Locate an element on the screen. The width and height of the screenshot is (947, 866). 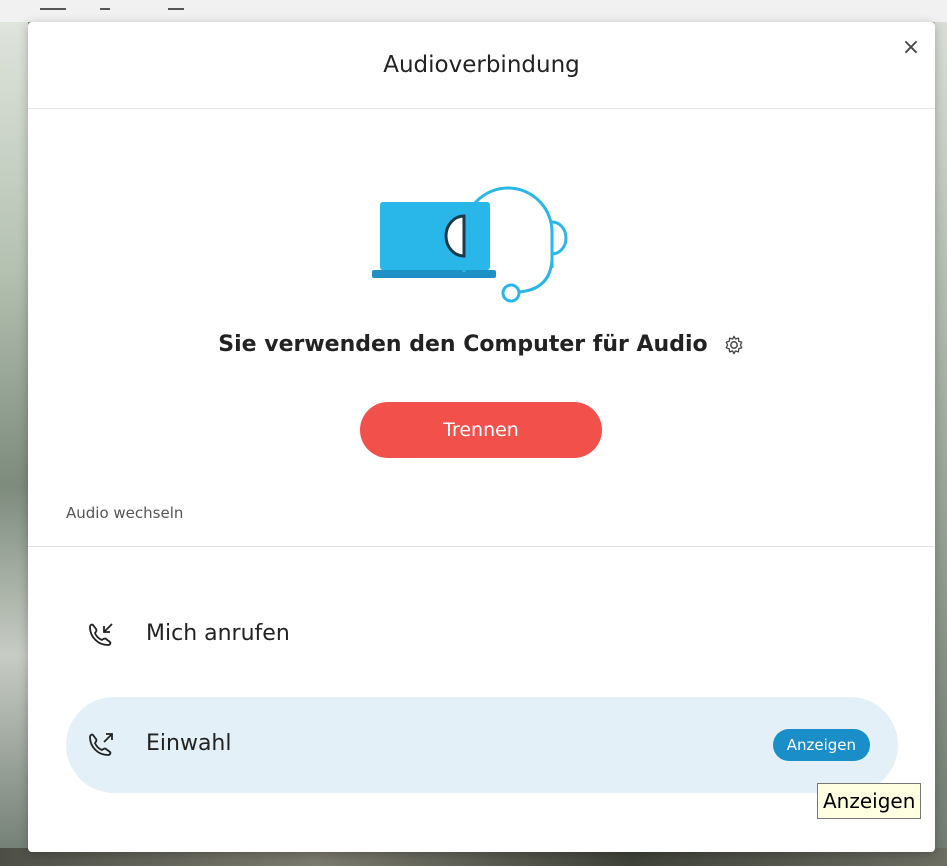
show-button: Anzeigen is located at coordinates (821, 745).